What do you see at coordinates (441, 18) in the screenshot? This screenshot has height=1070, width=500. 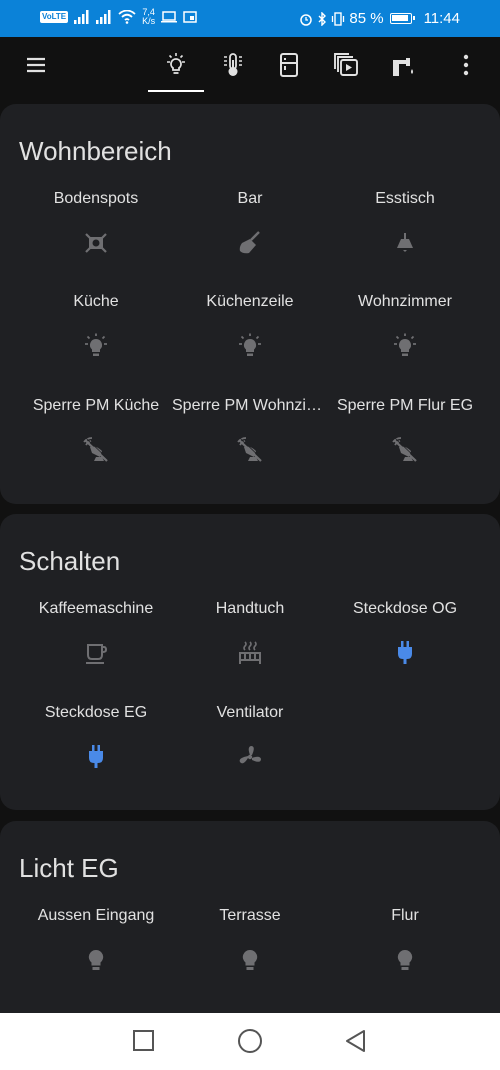 I see `clock: 11:44` at bounding box center [441, 18].